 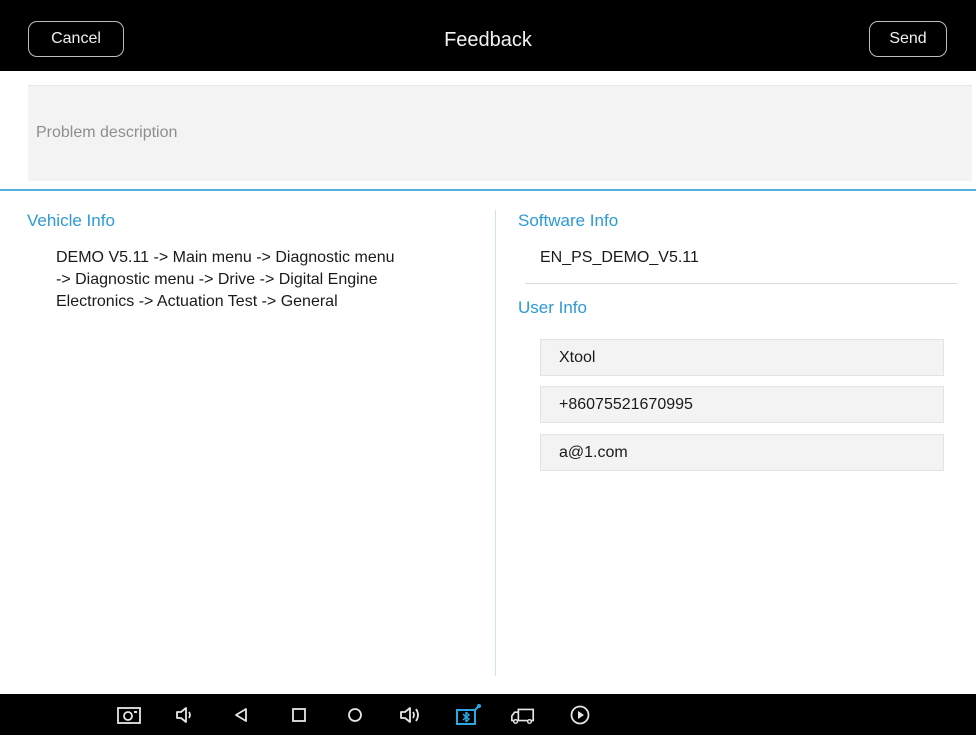 I want to click on user-phone-field: +86075521670995, so click(x=742, y=404).